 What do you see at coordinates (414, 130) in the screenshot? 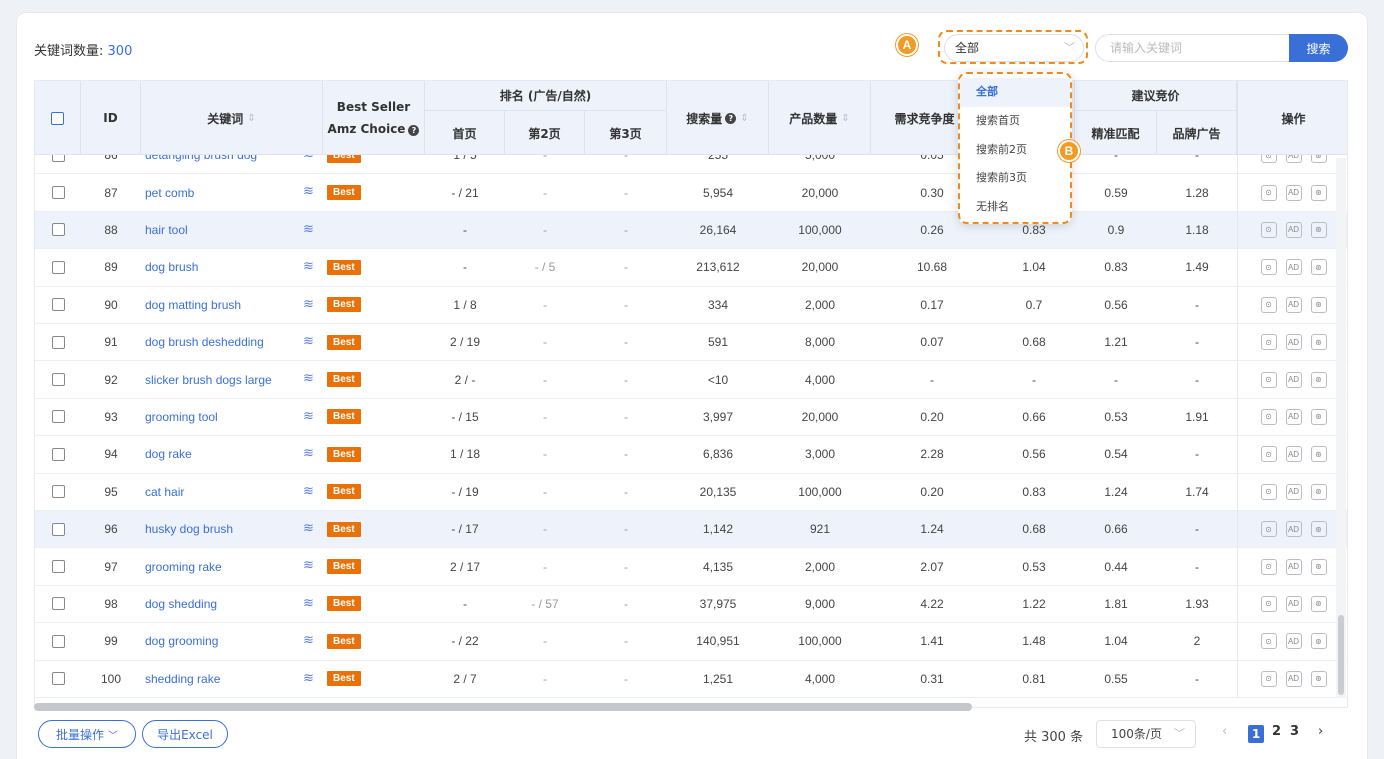
I see `help-icon: ?` at bounding box center [414, 130].